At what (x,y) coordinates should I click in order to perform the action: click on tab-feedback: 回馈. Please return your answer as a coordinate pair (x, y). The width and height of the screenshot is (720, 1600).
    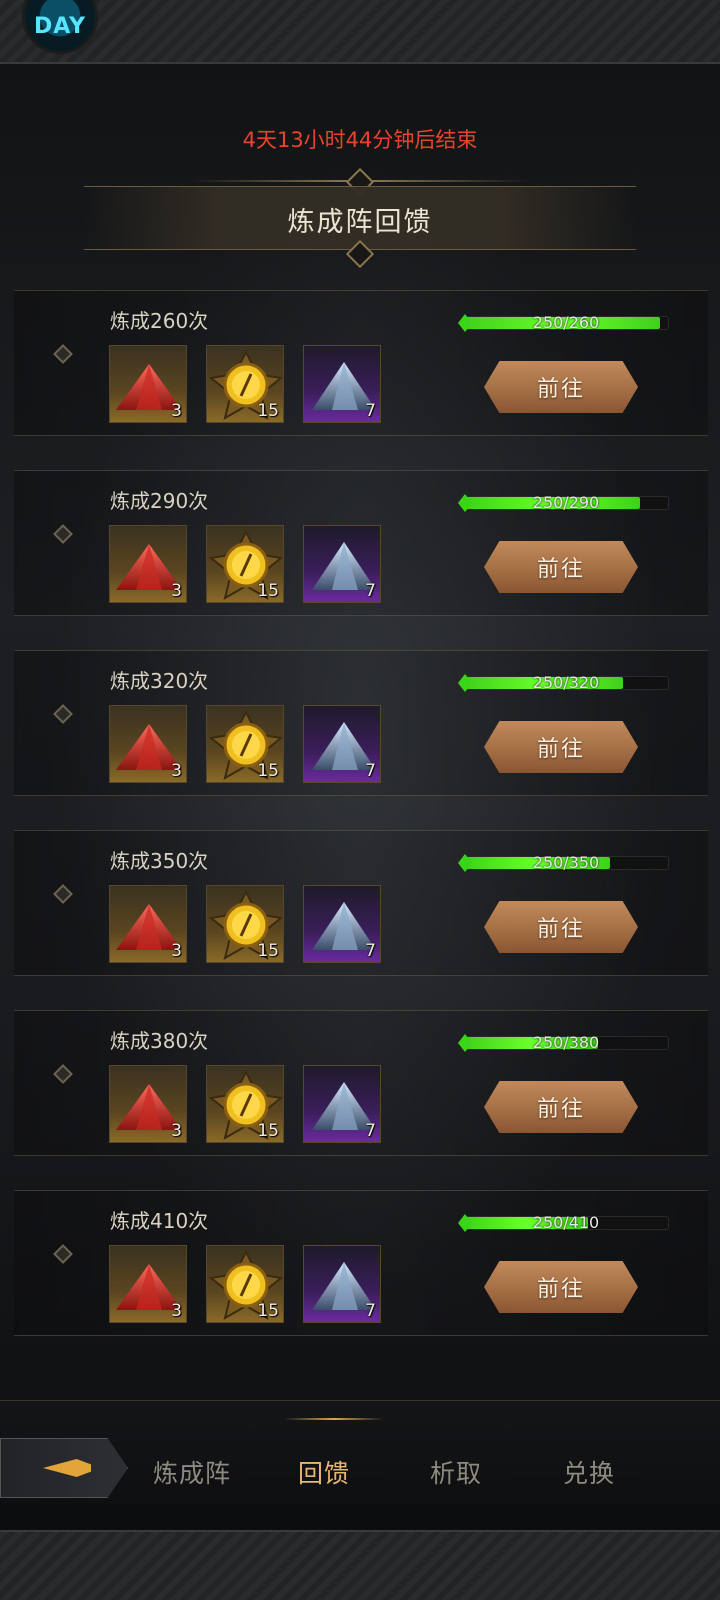
    Looking at the image, I should click on (324, 1472).